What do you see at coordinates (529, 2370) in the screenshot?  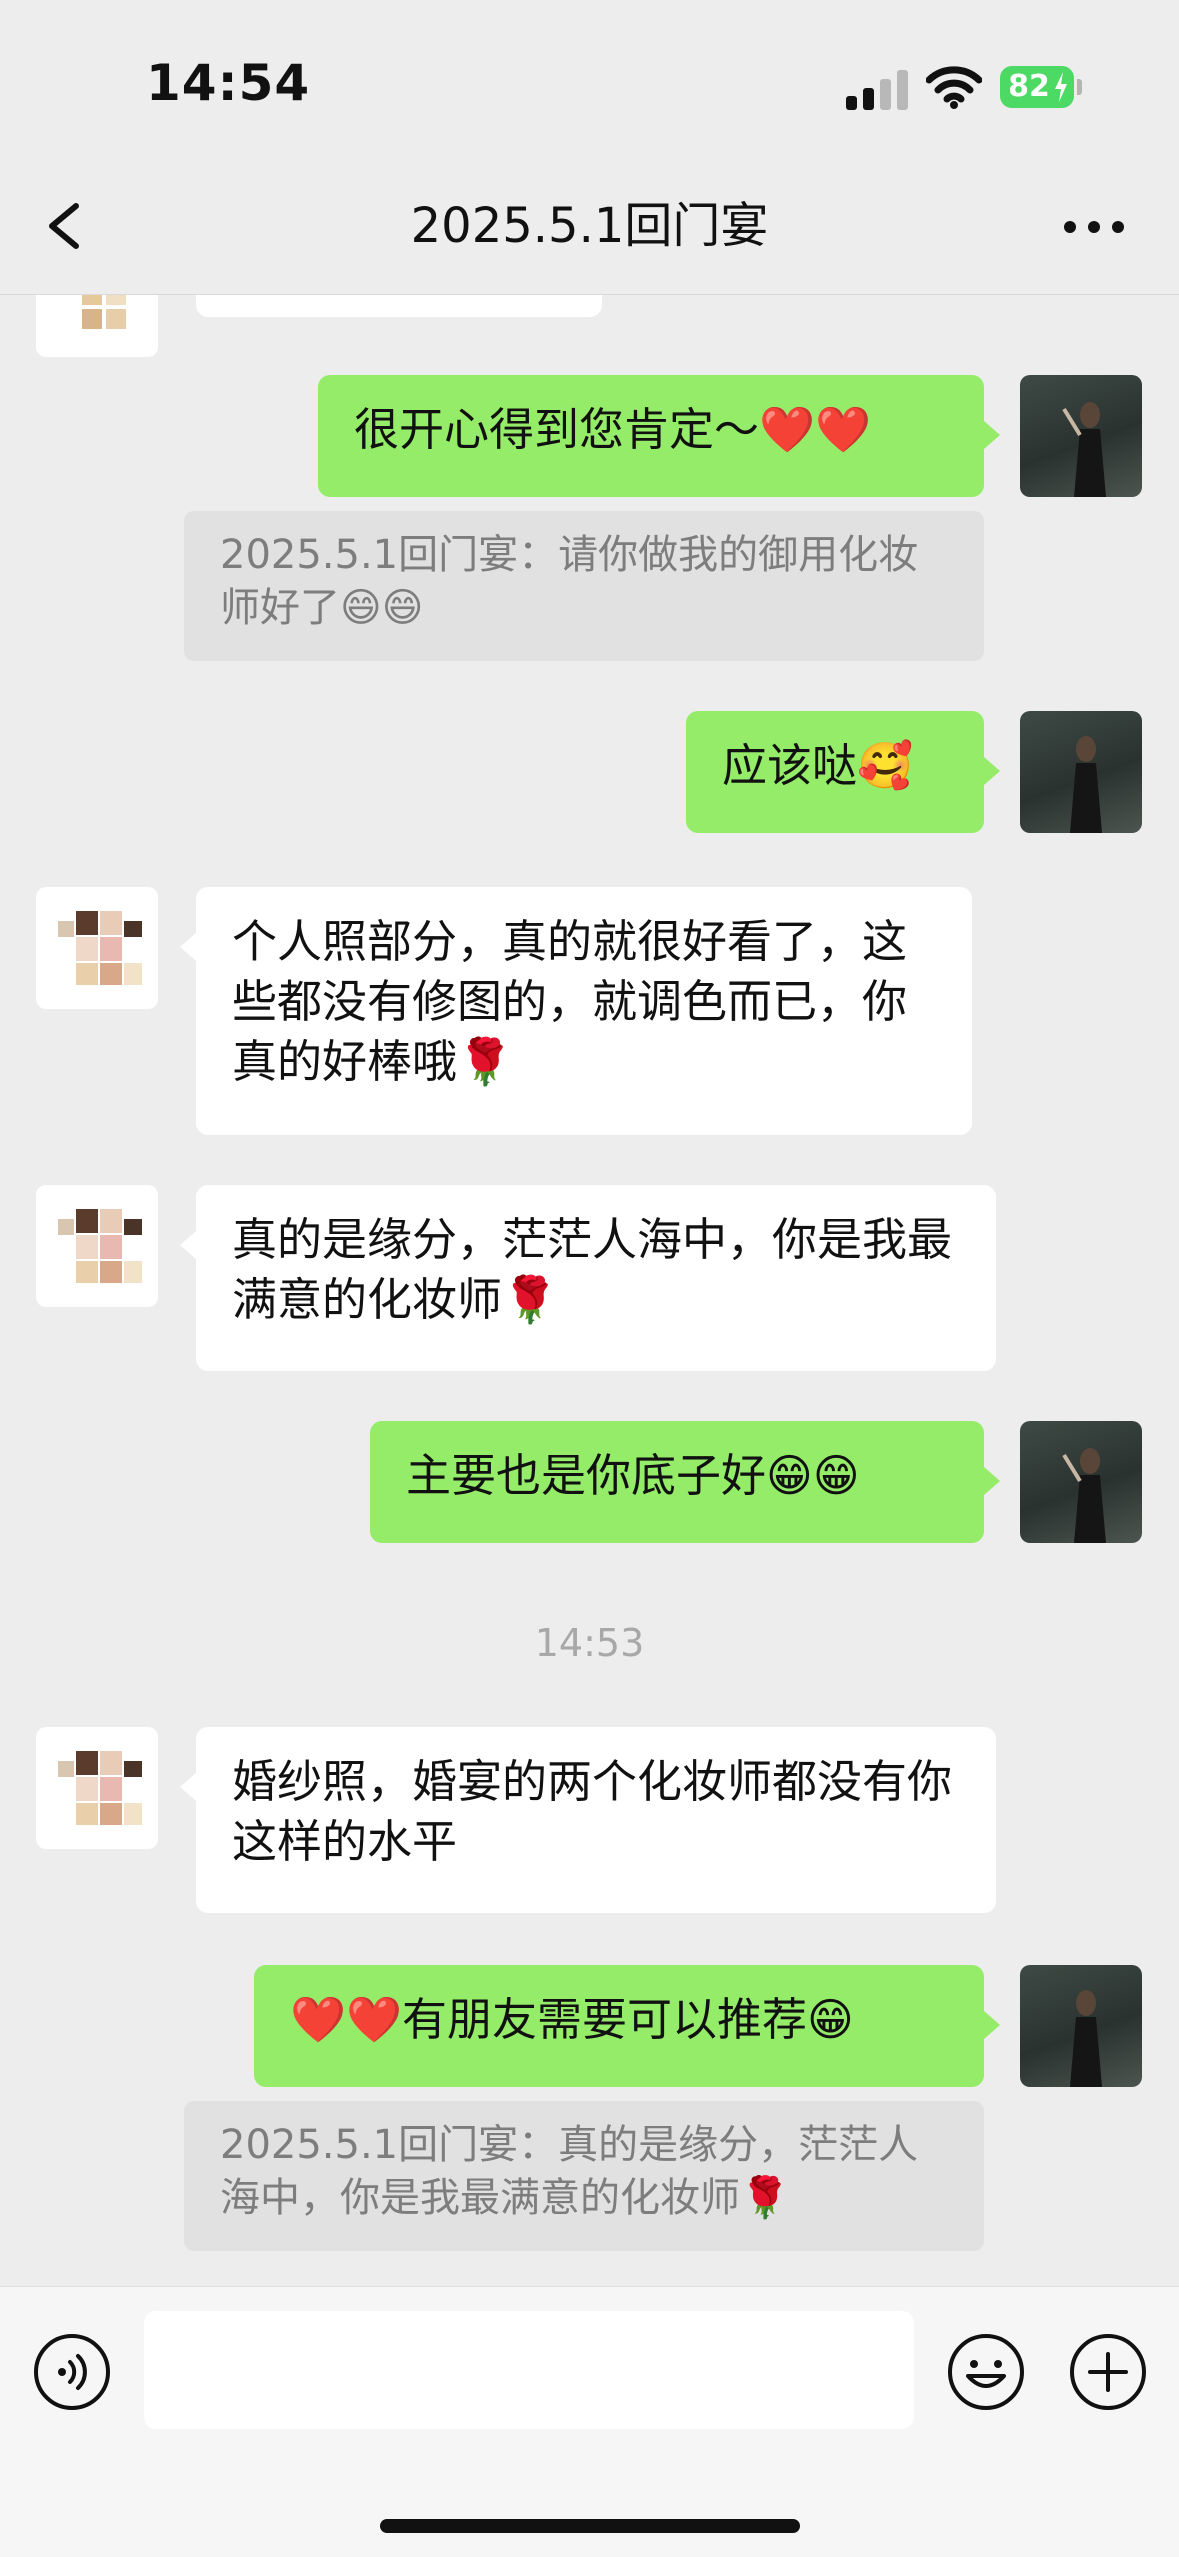 I see `message-input` at bounding box center [529, 2370].